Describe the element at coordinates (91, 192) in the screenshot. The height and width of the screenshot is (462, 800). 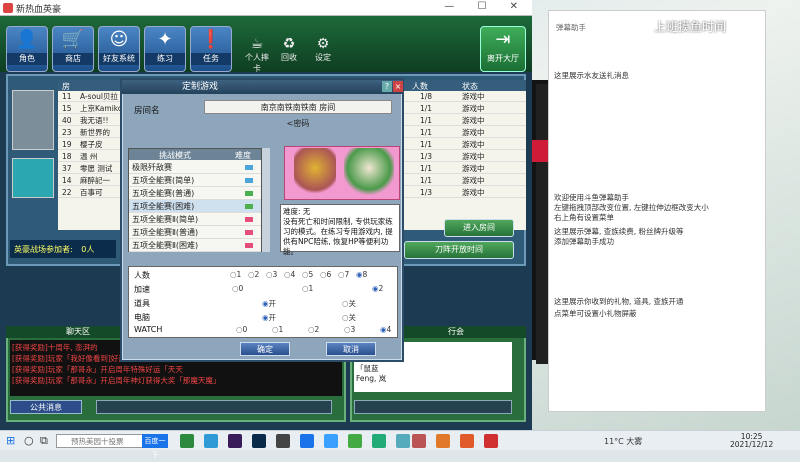
I see `room-name: 百事可` at that location.